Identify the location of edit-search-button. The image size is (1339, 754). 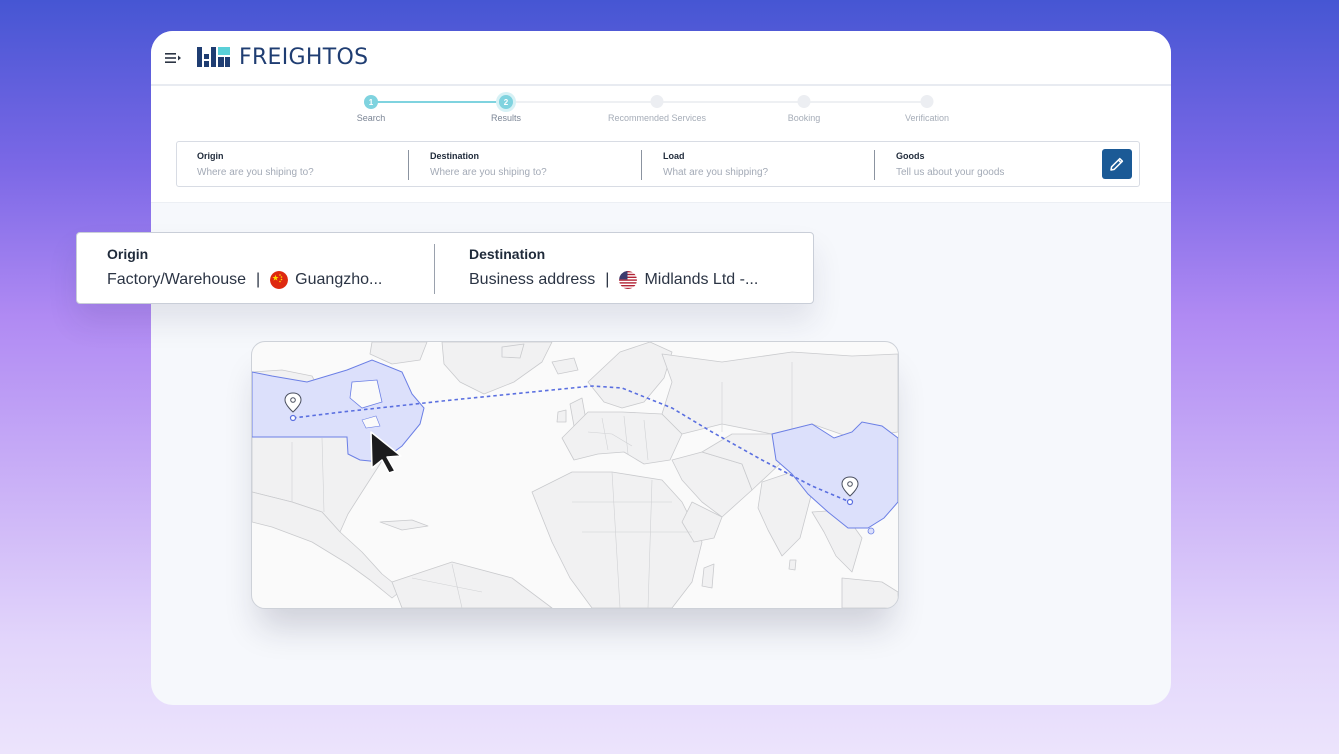
(1117, 164).